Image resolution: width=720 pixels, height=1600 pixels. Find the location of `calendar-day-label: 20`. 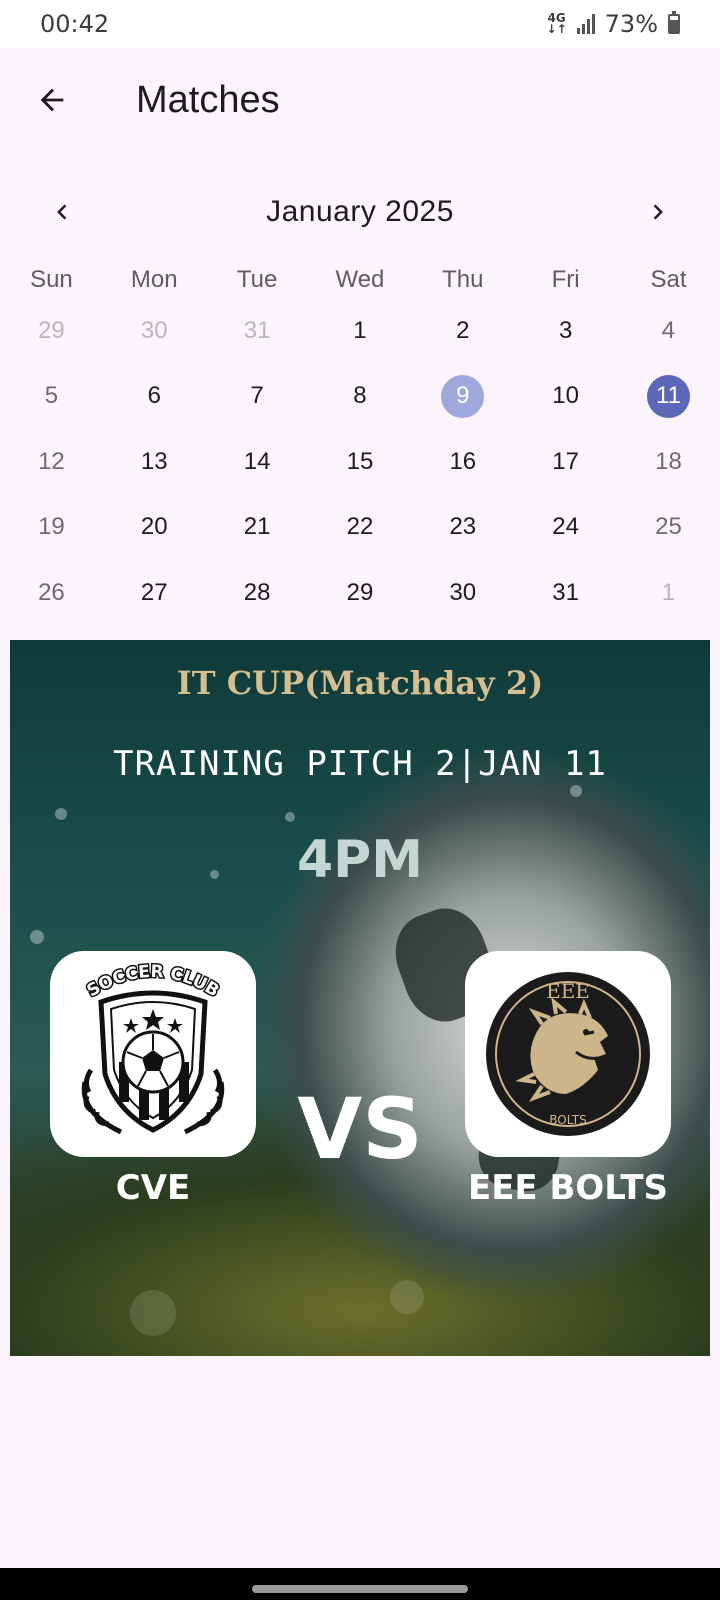

calendar-day-label: 20 is located at coordinates (154, 527).